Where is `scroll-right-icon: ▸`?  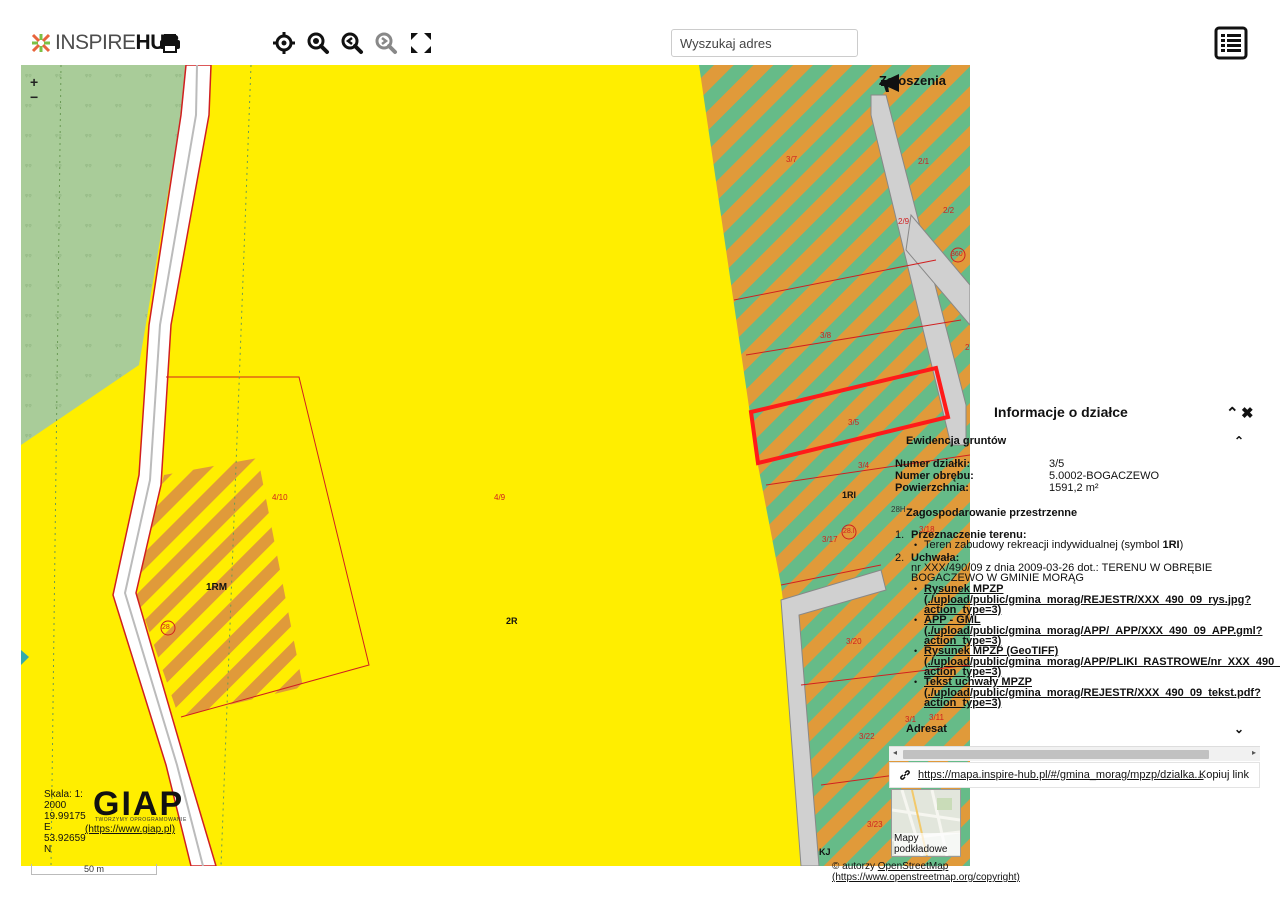 scroll-right-icon: ▸ is located at coordinates (1254, 752).